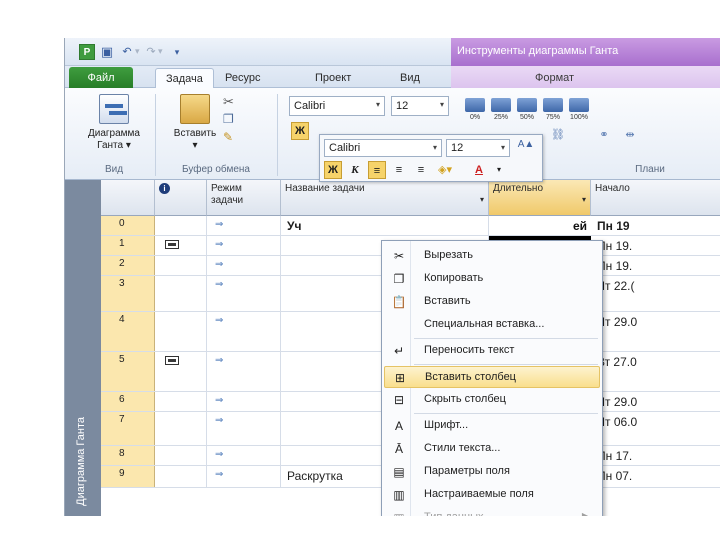 Image resolution: width=720 pixels, height=540 pixels. I want to click on row-id-cell: 2, so click(128, 265).